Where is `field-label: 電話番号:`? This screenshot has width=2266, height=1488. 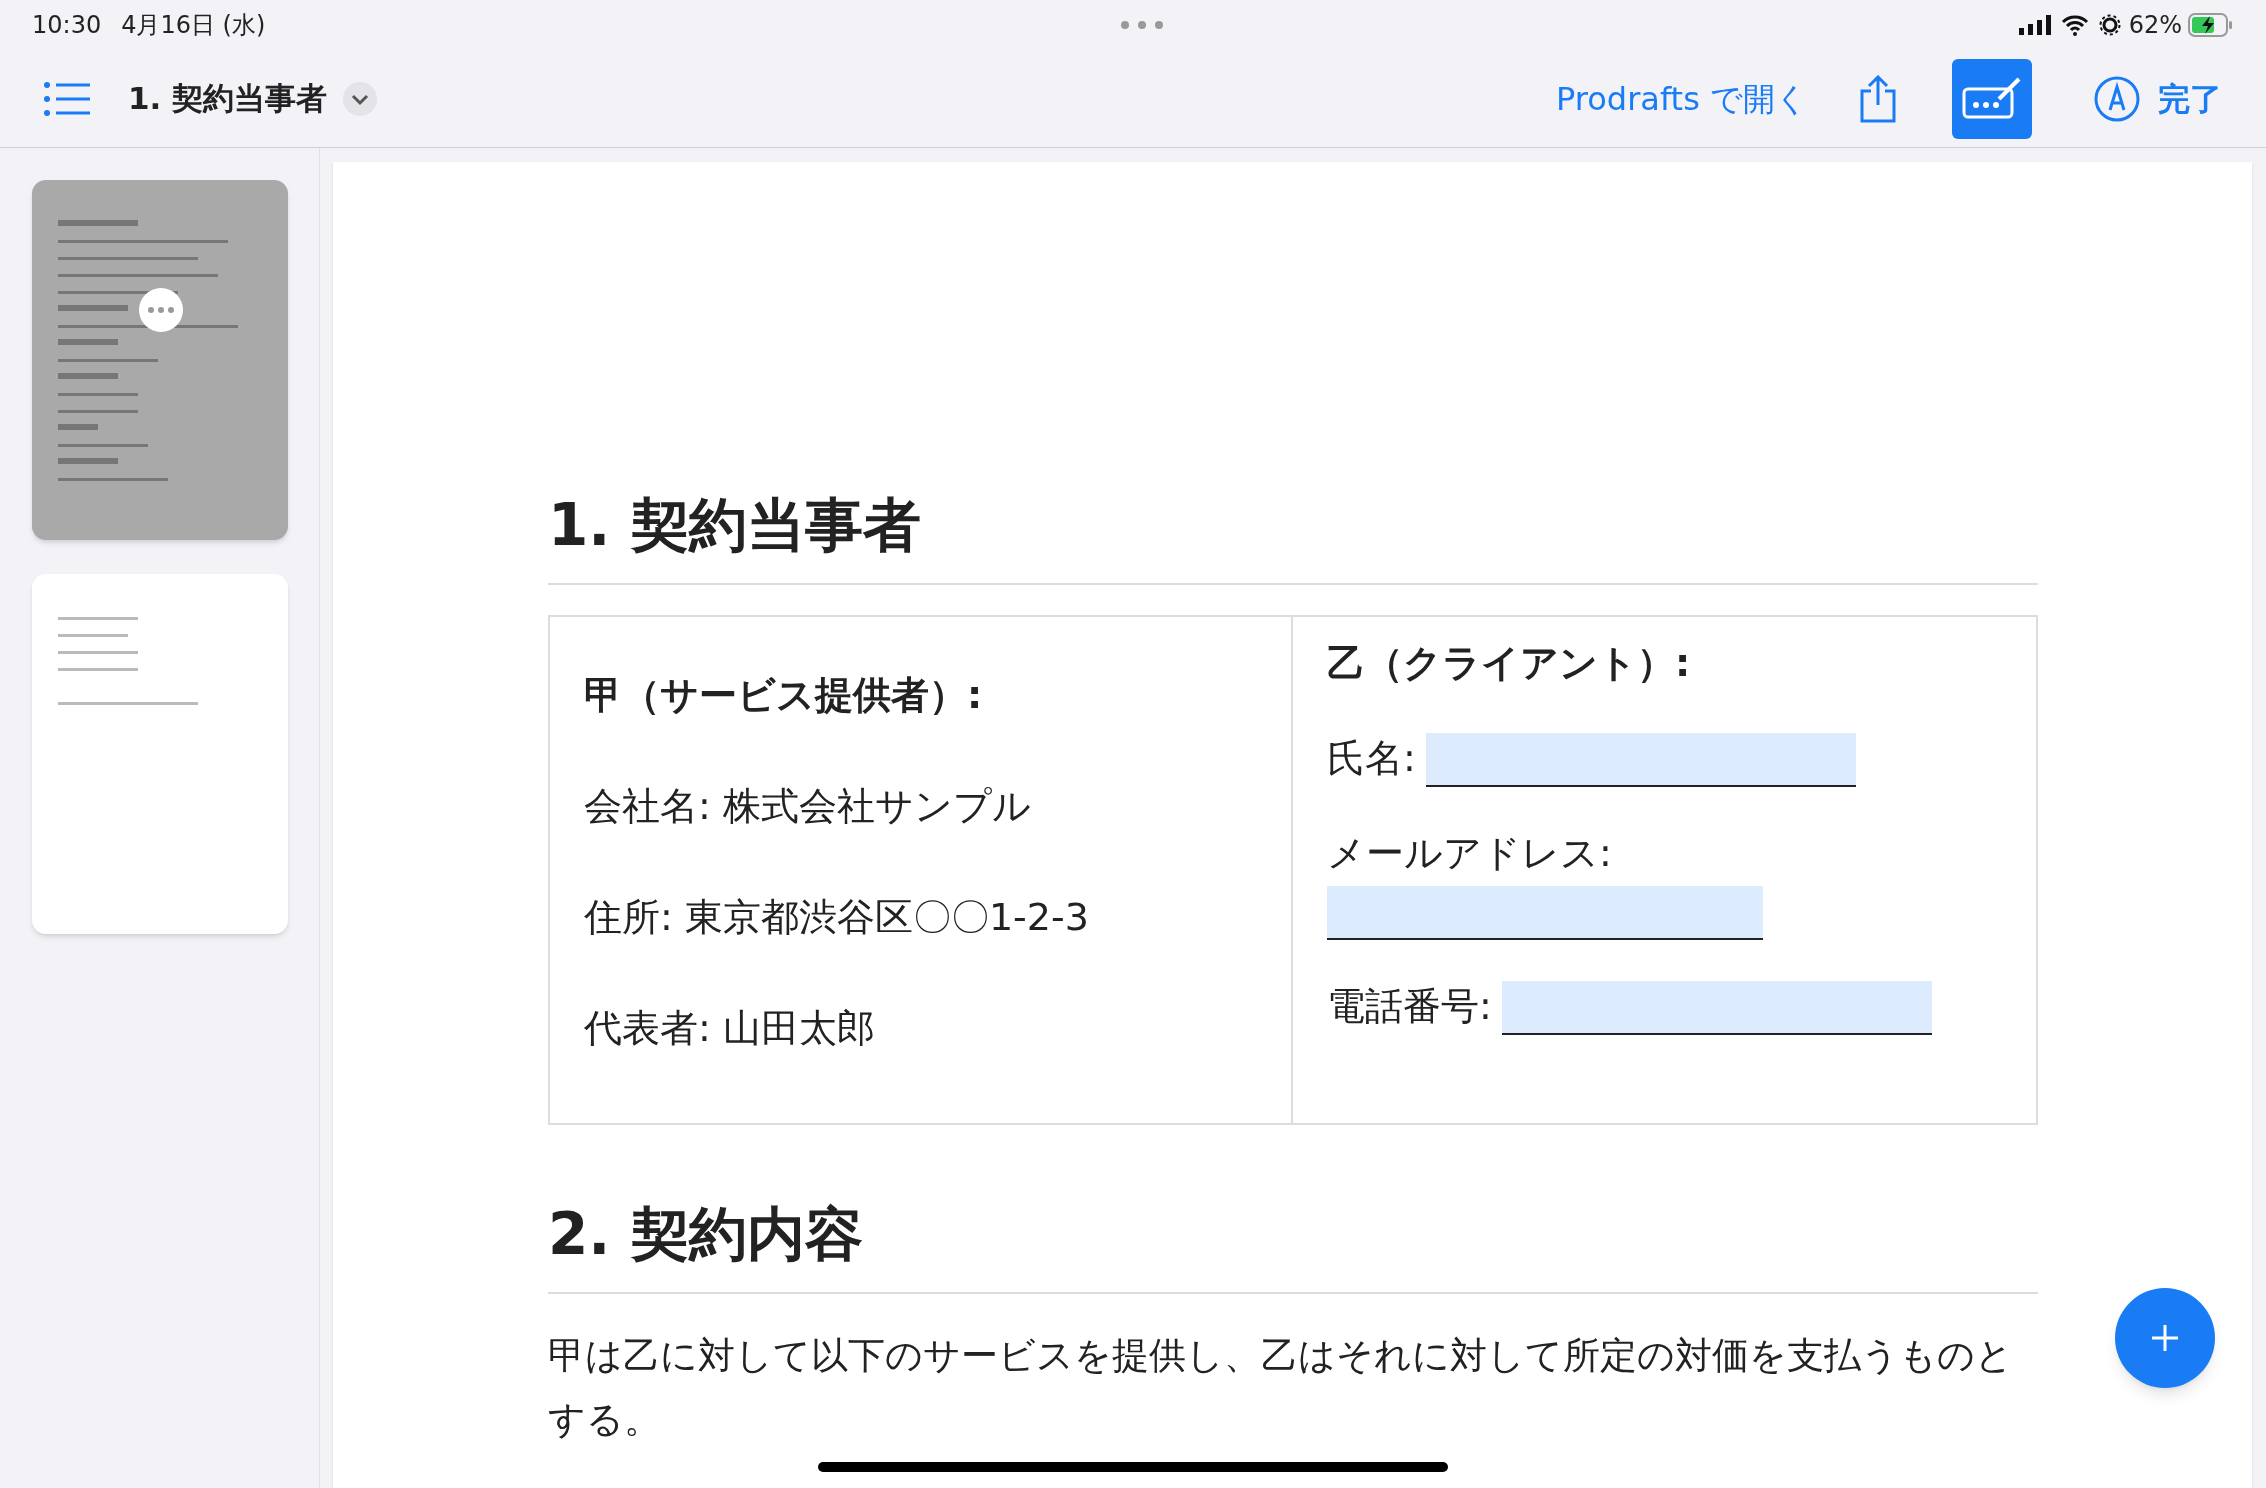 field-label: 電話番号: is located at coordinates (1409, 1006).